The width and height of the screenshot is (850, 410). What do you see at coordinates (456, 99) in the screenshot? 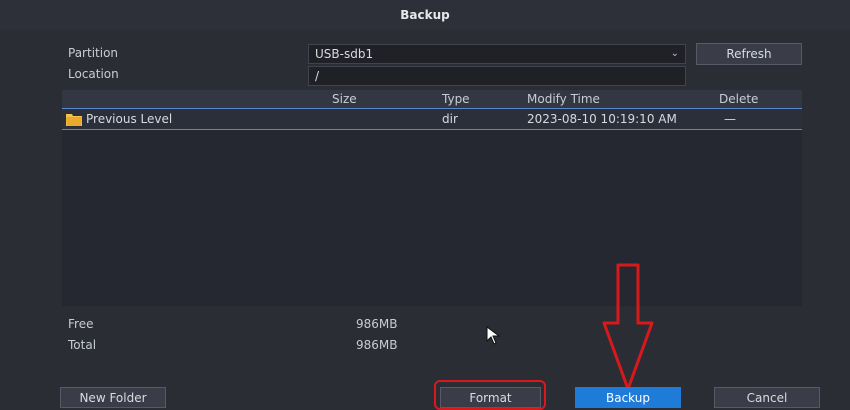
I see `header-type: Type` at bounding box center [456, 99].